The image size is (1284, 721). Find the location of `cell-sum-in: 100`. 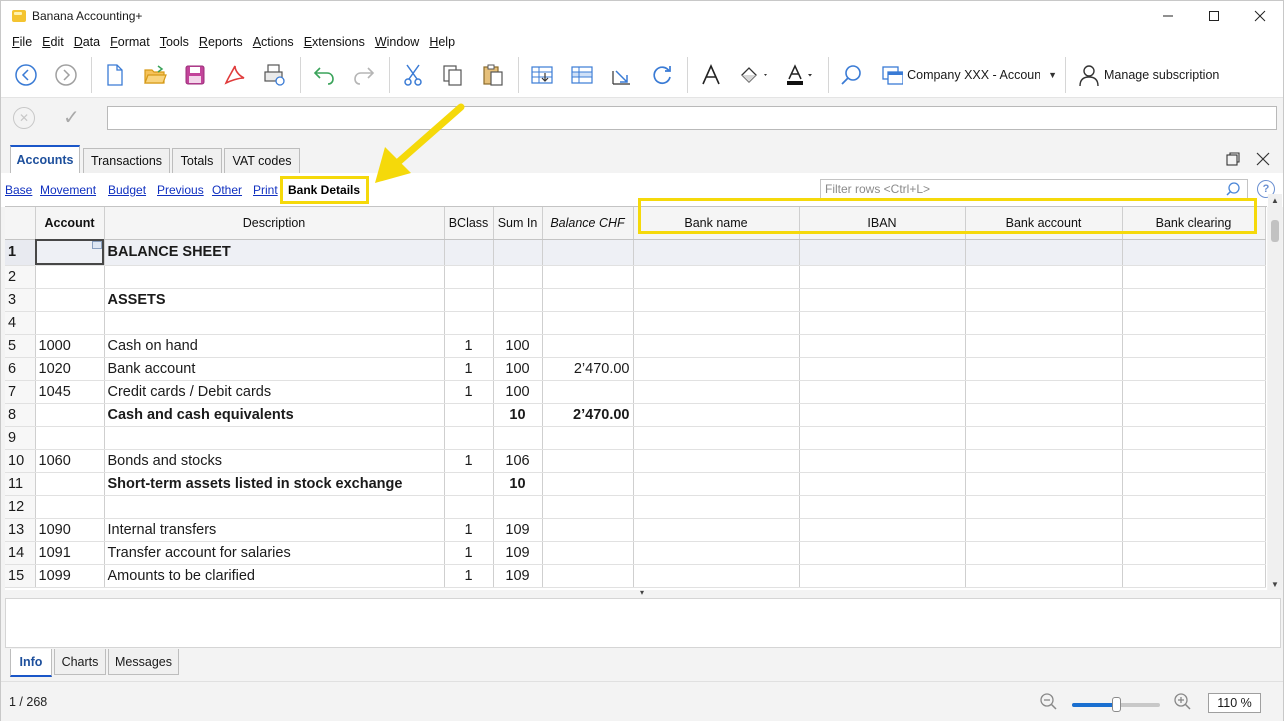

cell-sum-in: 100 is located at coordinates (518, 369).